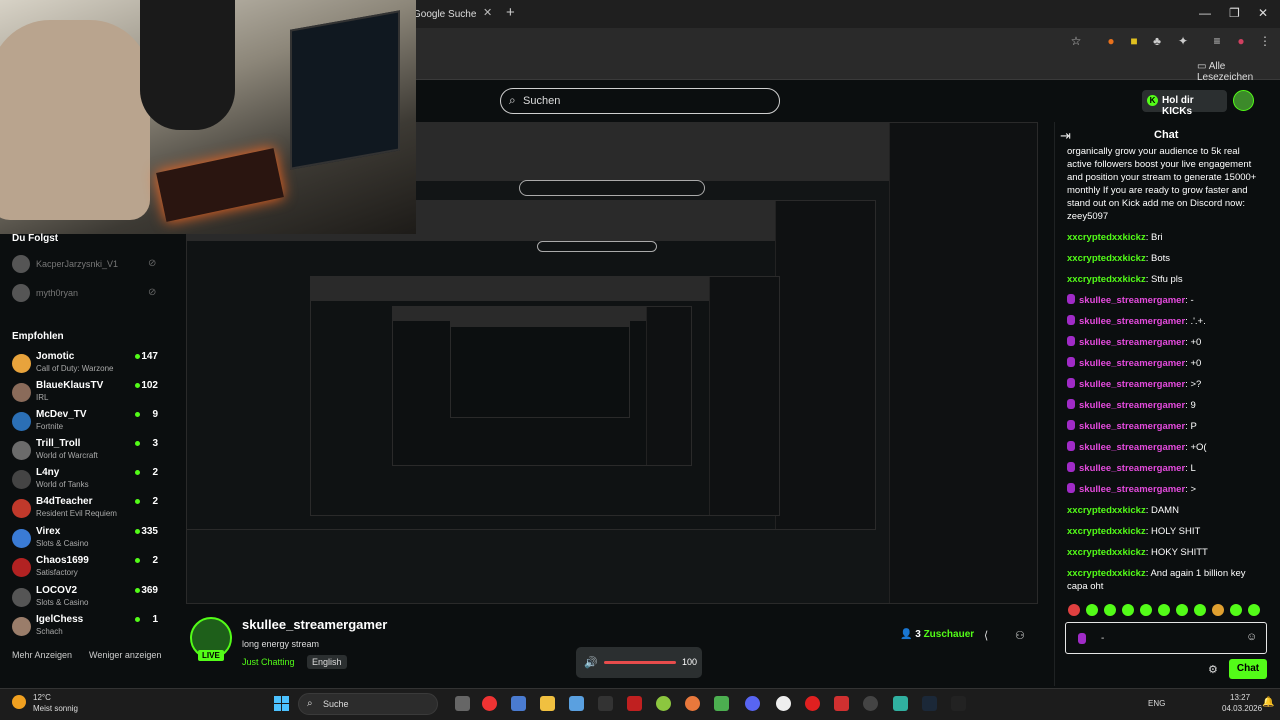  What do you see at coordinates (87, 394) in the screenshot?
I see `sidebar-channel: BlaueKlausTV IRL 102` at bounding box center [87, 394].